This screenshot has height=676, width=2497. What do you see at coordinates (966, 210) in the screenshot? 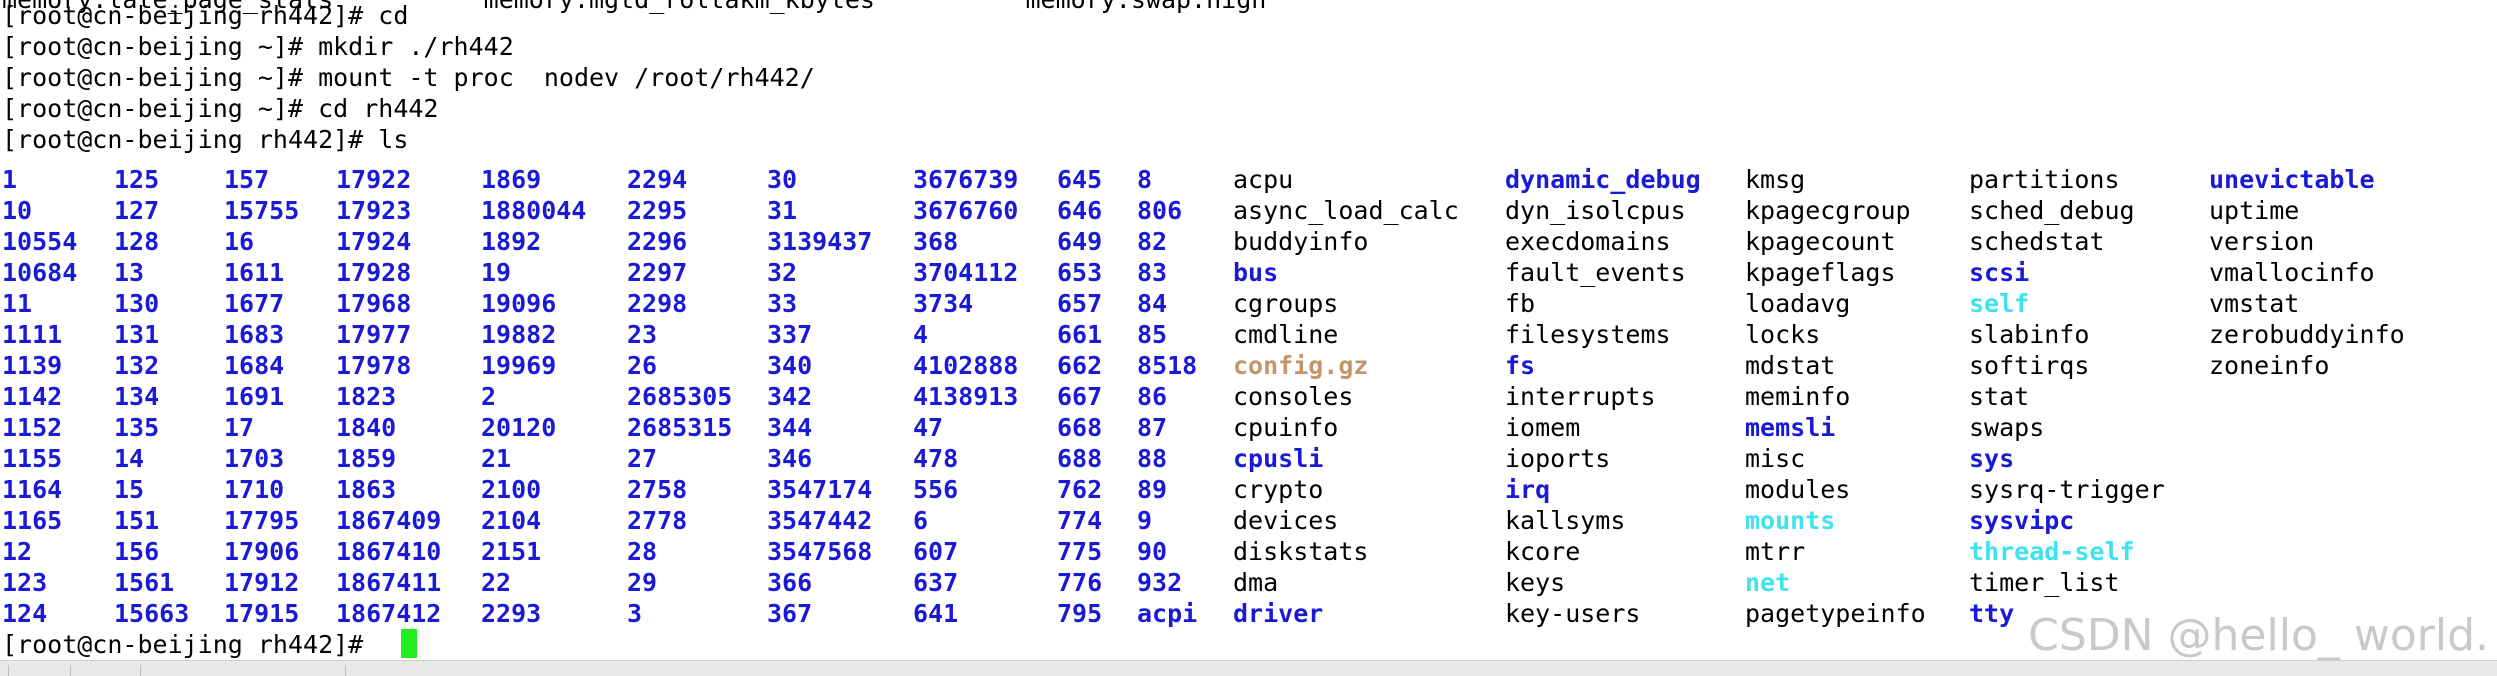
I see `ls-entry-dir: 3676760` at bounding box center [966, 210].